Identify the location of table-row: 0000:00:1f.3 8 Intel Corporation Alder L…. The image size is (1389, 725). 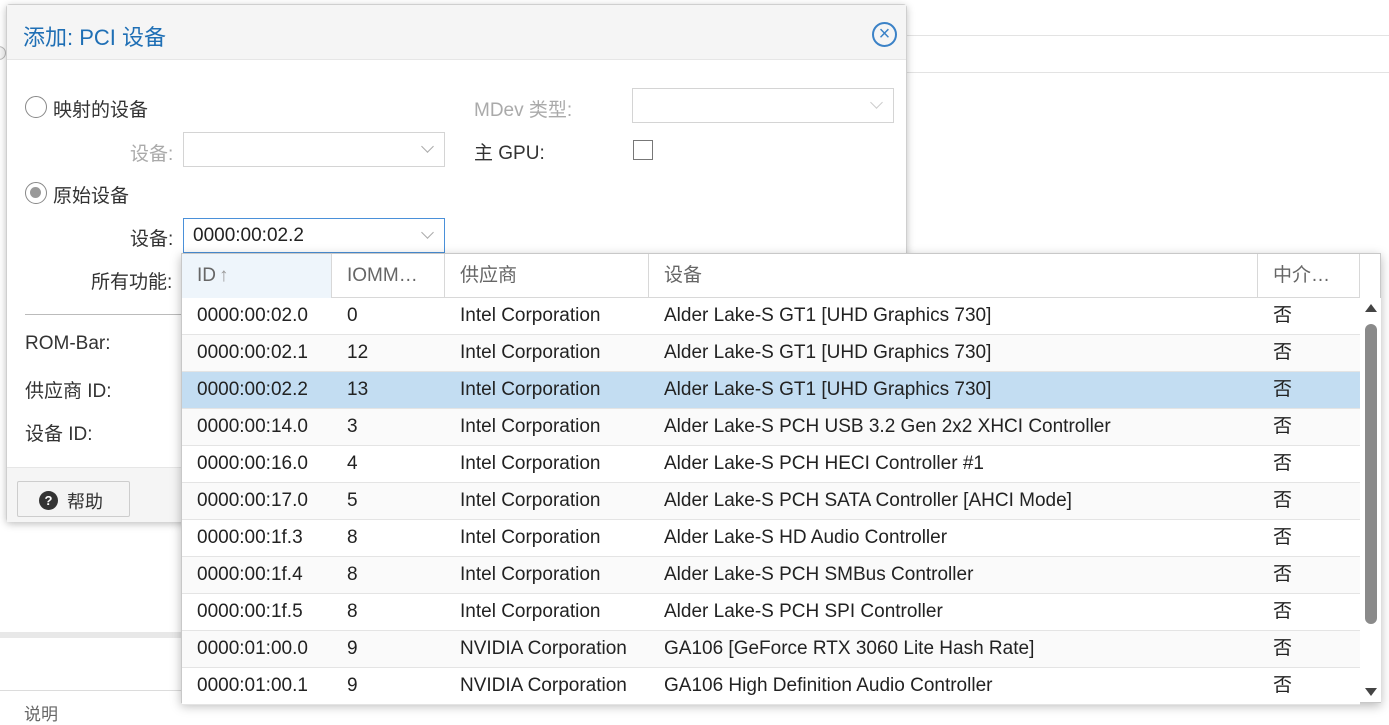
(771, 538).